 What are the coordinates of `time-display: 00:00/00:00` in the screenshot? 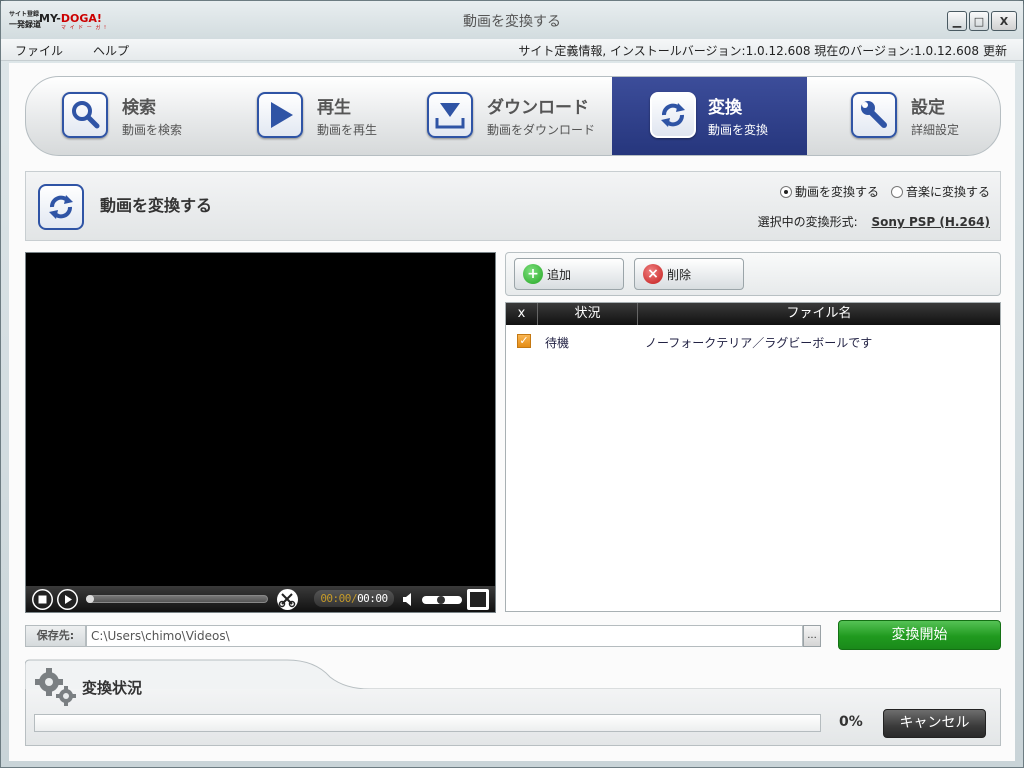 It's located at (354, 598).